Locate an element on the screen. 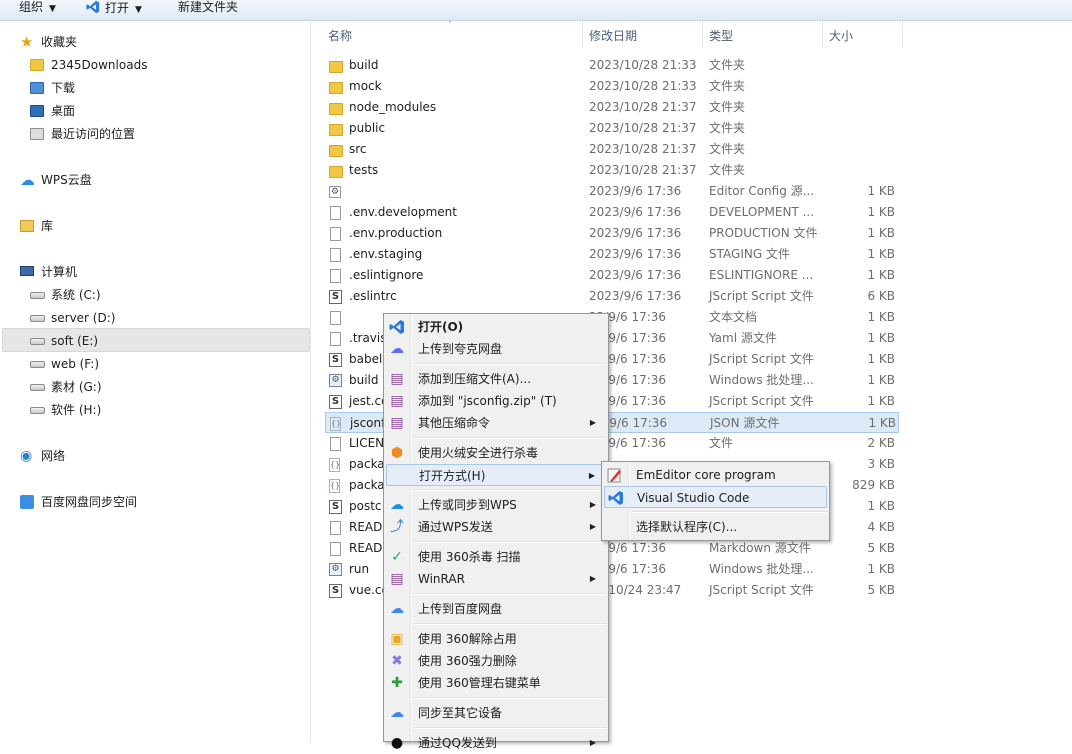  file-row: src 2023/10/28 21:37 文件夹 is located at coordinates (612, 149).